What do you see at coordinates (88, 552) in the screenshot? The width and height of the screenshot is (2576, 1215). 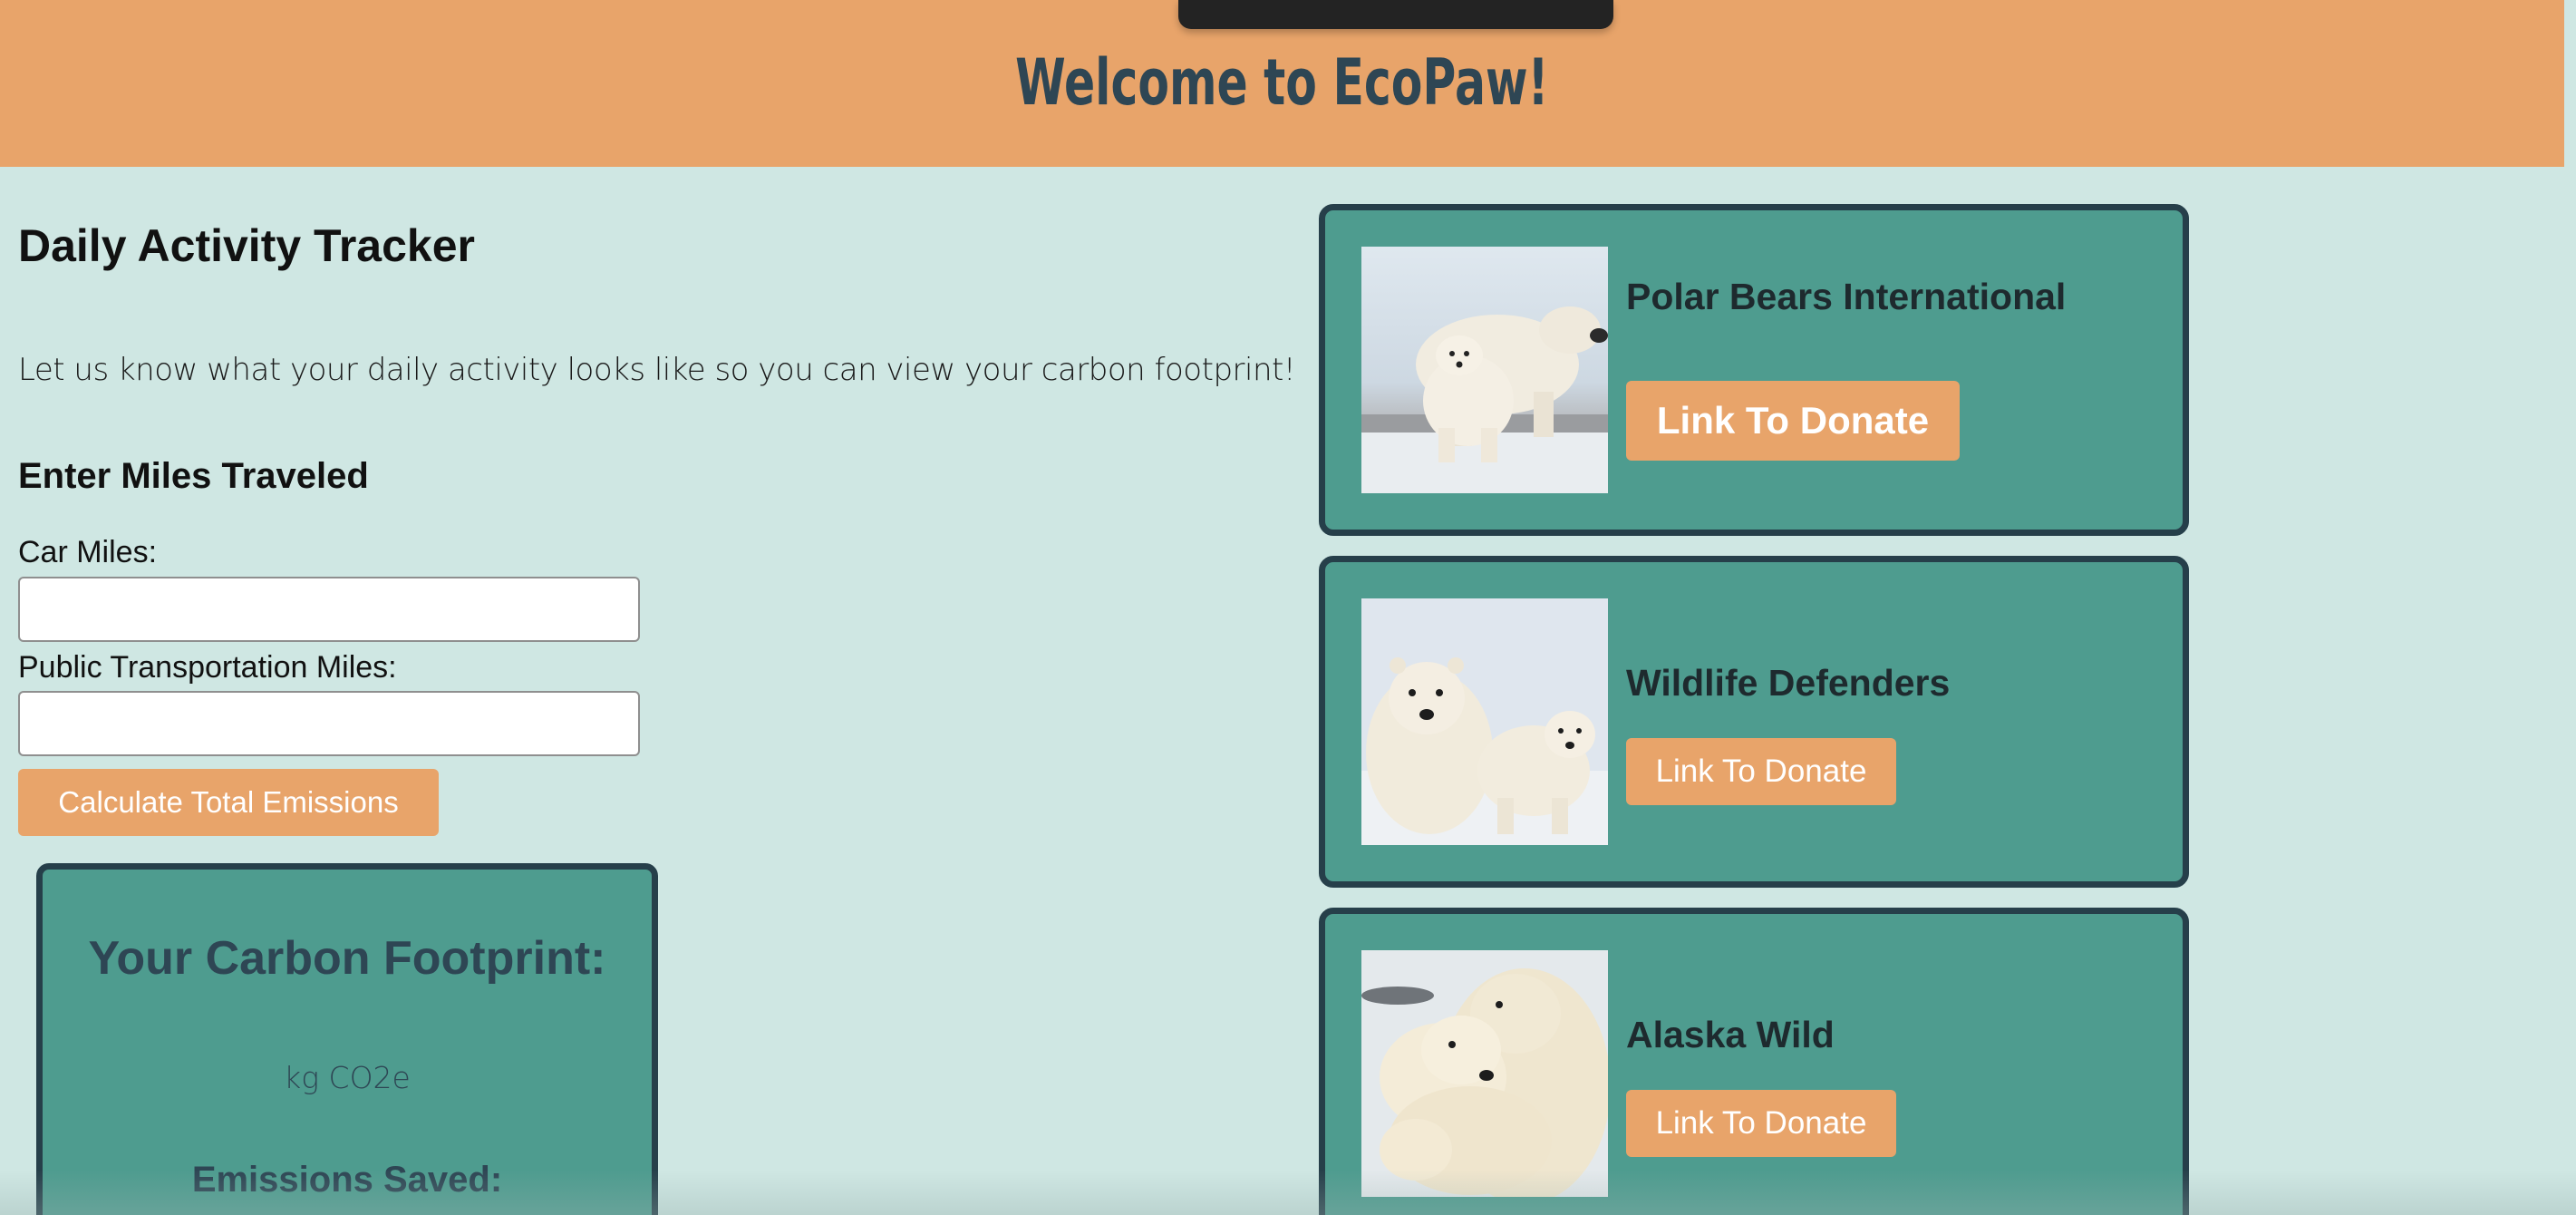 I see `car-miles-label: Car Miles:` at bounding box center [88, 552].